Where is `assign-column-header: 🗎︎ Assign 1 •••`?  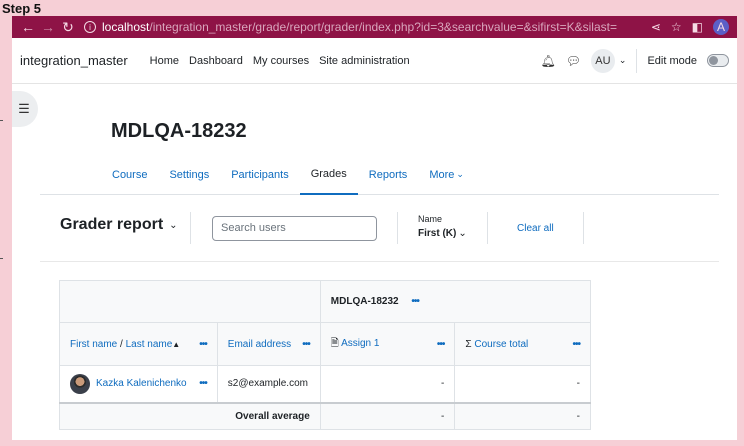
assign-column-header: 🗎︎ Assign 1 ••• is located at coordinates (387, 344).